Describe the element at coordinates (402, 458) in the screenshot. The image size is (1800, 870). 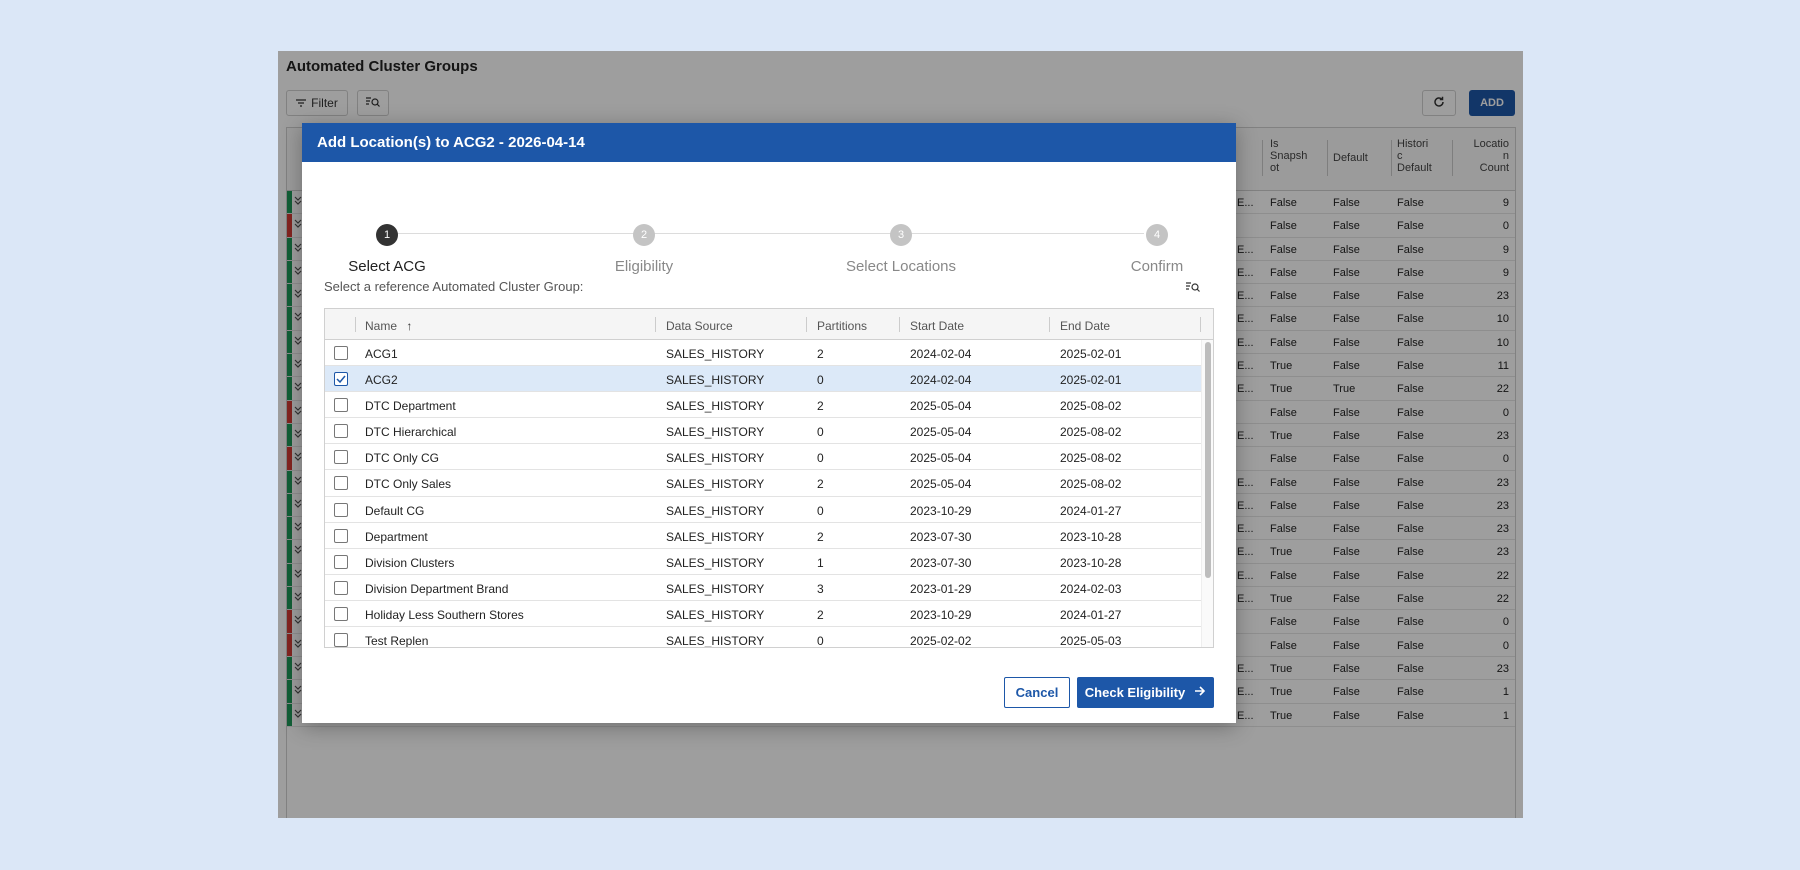
I see `name-cell: DTC Only CG` at that location.